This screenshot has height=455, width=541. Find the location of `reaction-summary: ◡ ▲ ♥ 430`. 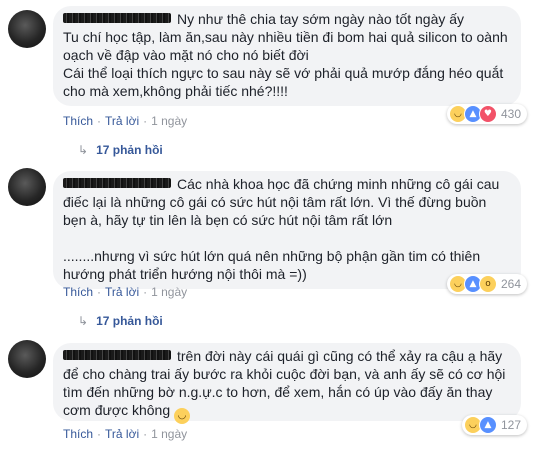

reaction-summary: ◡ ▲ ♥ 430 is located at coordinates (486, 114).